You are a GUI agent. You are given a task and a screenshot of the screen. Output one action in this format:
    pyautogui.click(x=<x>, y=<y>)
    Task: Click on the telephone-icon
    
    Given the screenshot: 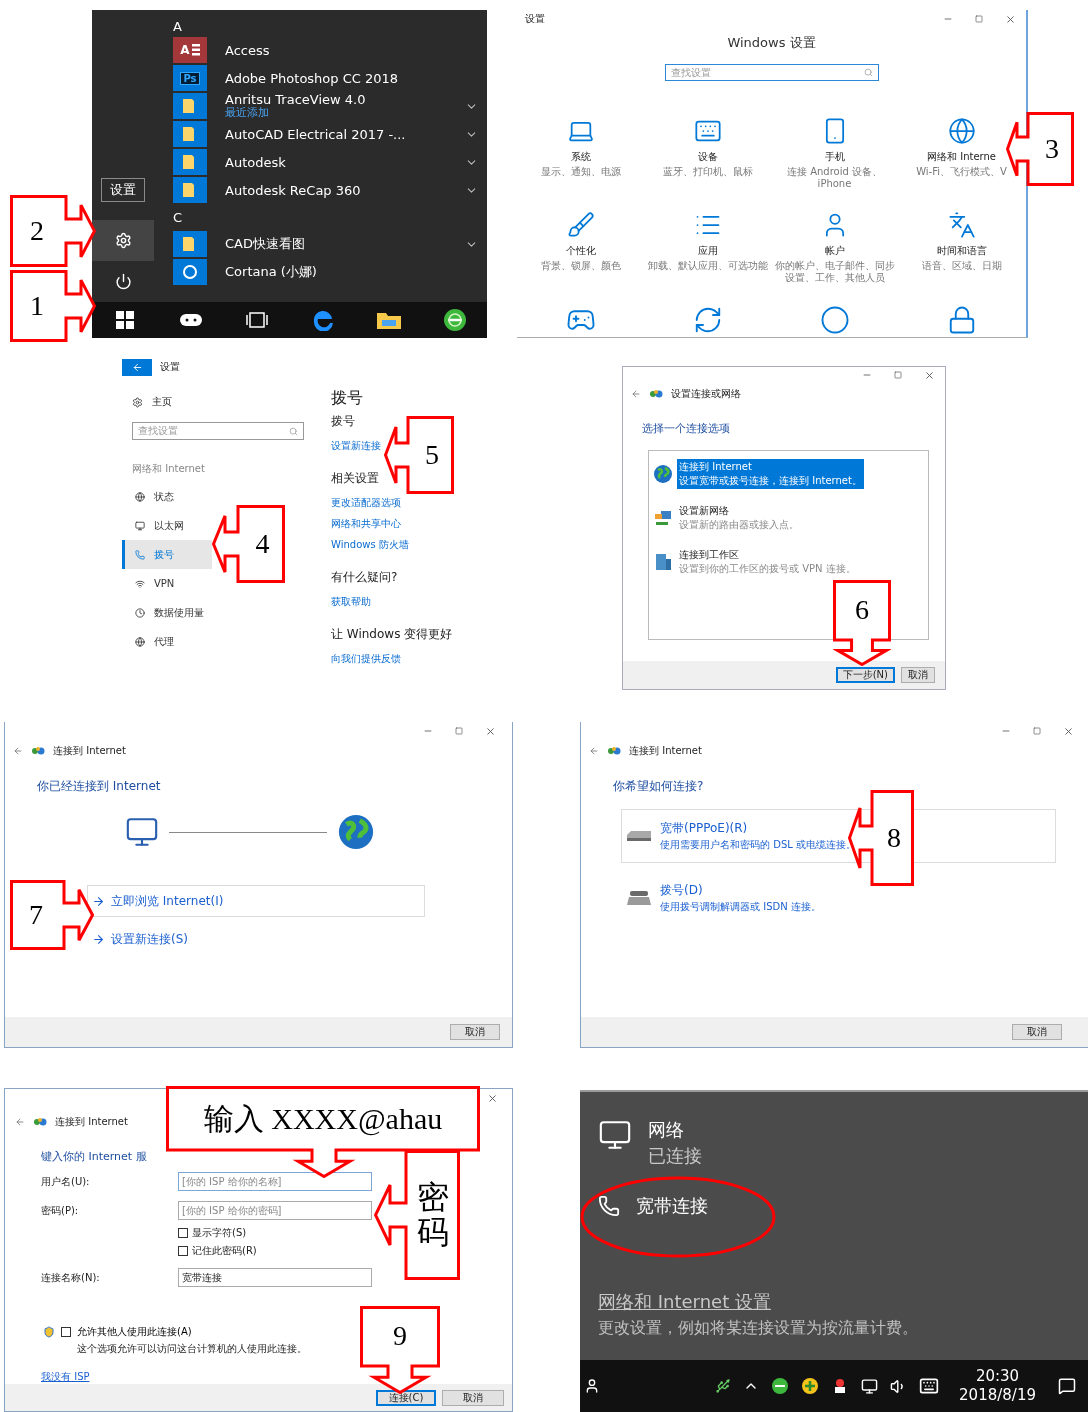 What is the action you would take?
    pyautogui.click(x=639, y=898)
    